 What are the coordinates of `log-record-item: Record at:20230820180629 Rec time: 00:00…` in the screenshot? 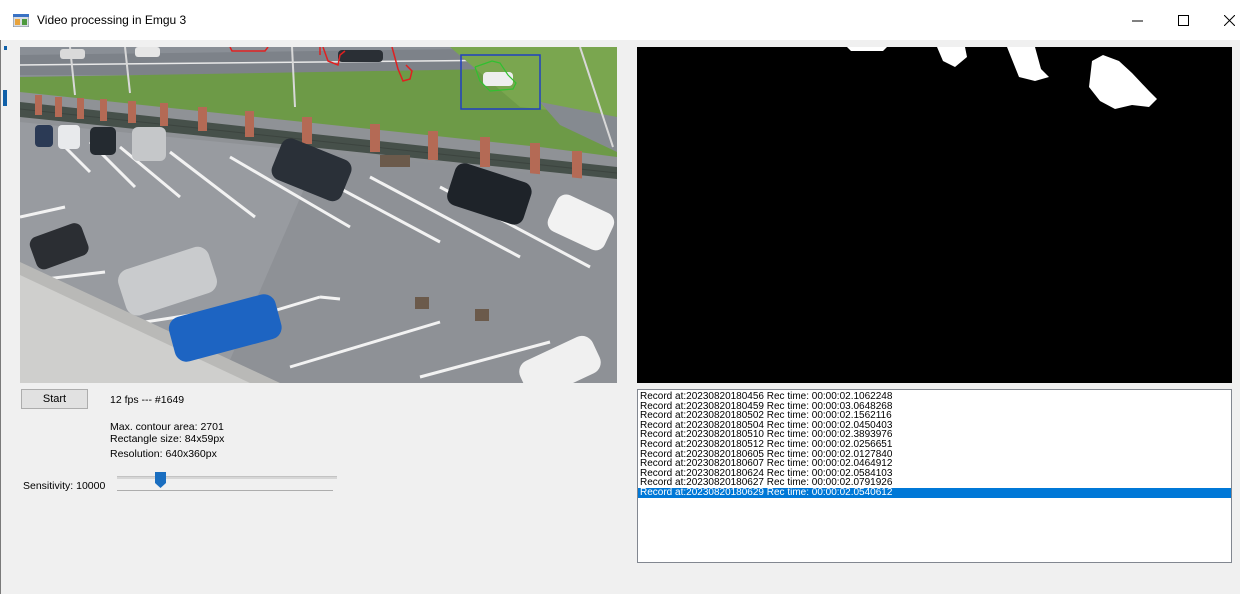 It's located at (934, 493).